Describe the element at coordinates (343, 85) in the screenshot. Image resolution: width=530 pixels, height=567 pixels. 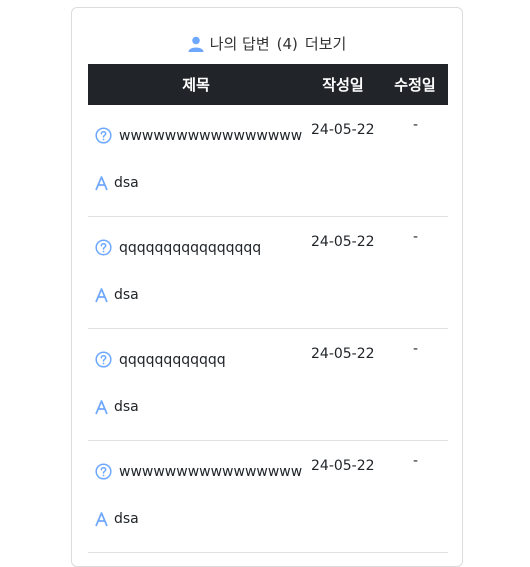
I see `column-created: 작성일` at that location.